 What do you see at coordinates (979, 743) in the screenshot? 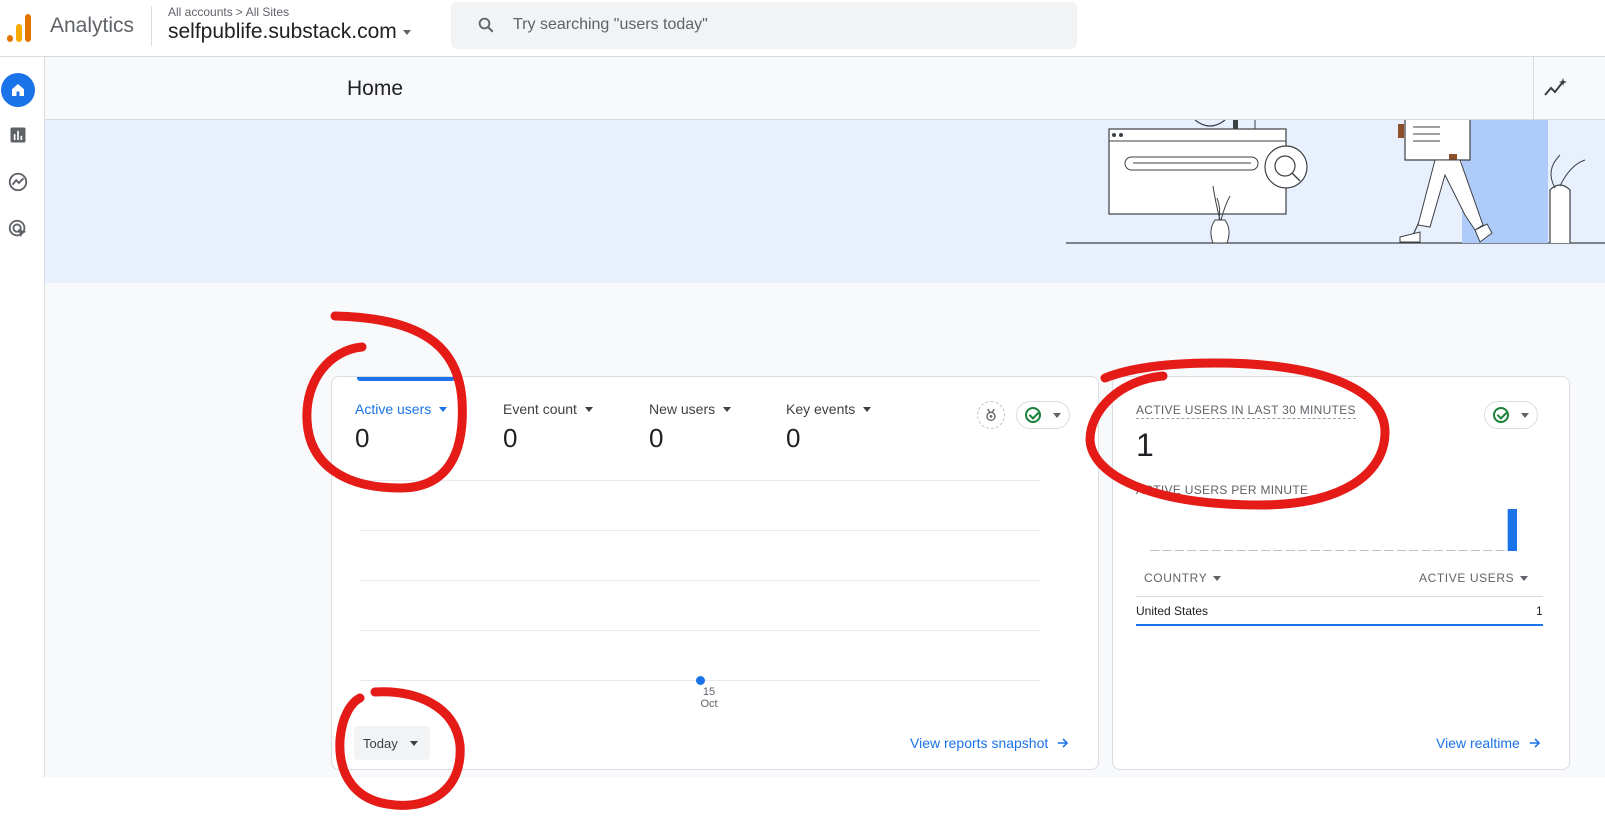
I see `link-label: View reports snapshot` at bounding box center [979, 743].